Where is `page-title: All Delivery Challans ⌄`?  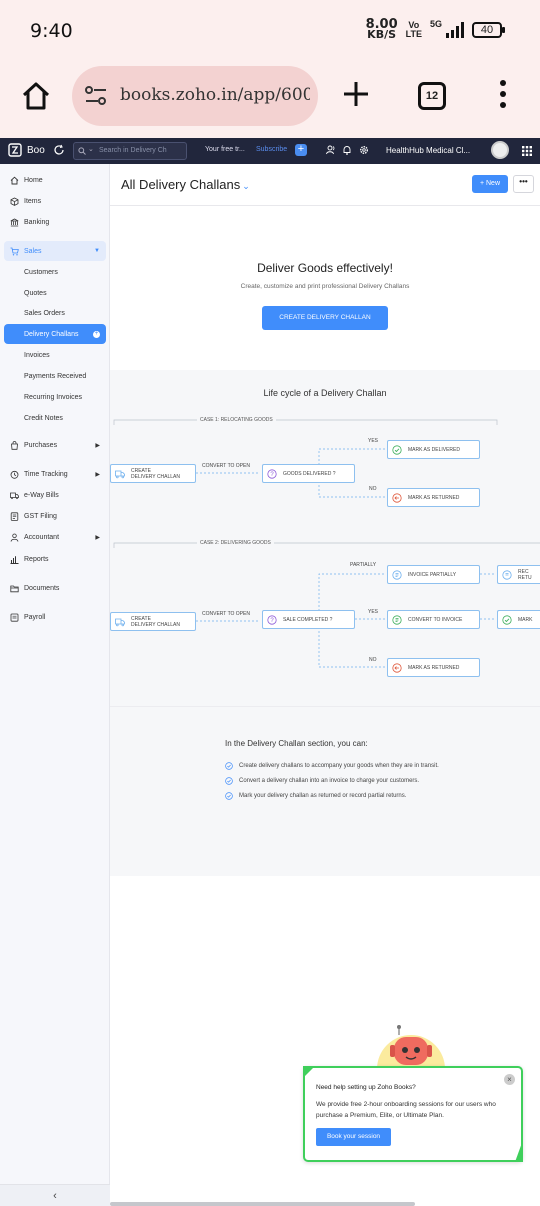 page-title: All Delivery Challans ⌄ is located at coordinates (185, 184).